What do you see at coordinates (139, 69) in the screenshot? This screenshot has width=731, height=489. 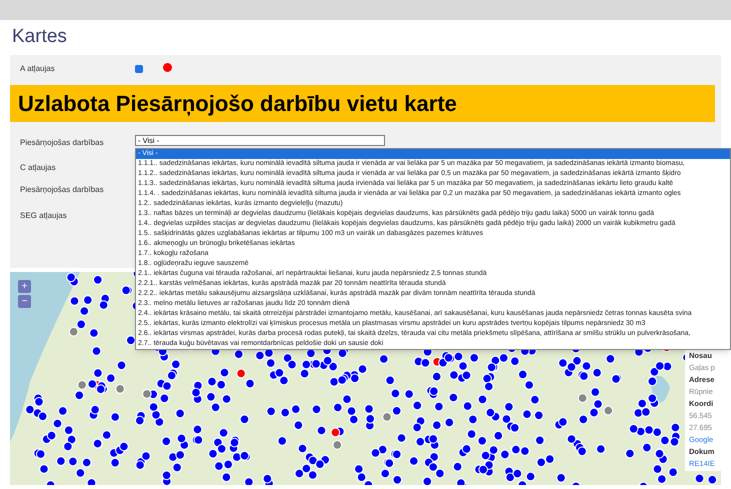 I see `checkbox` at bounding box center [139, 69].